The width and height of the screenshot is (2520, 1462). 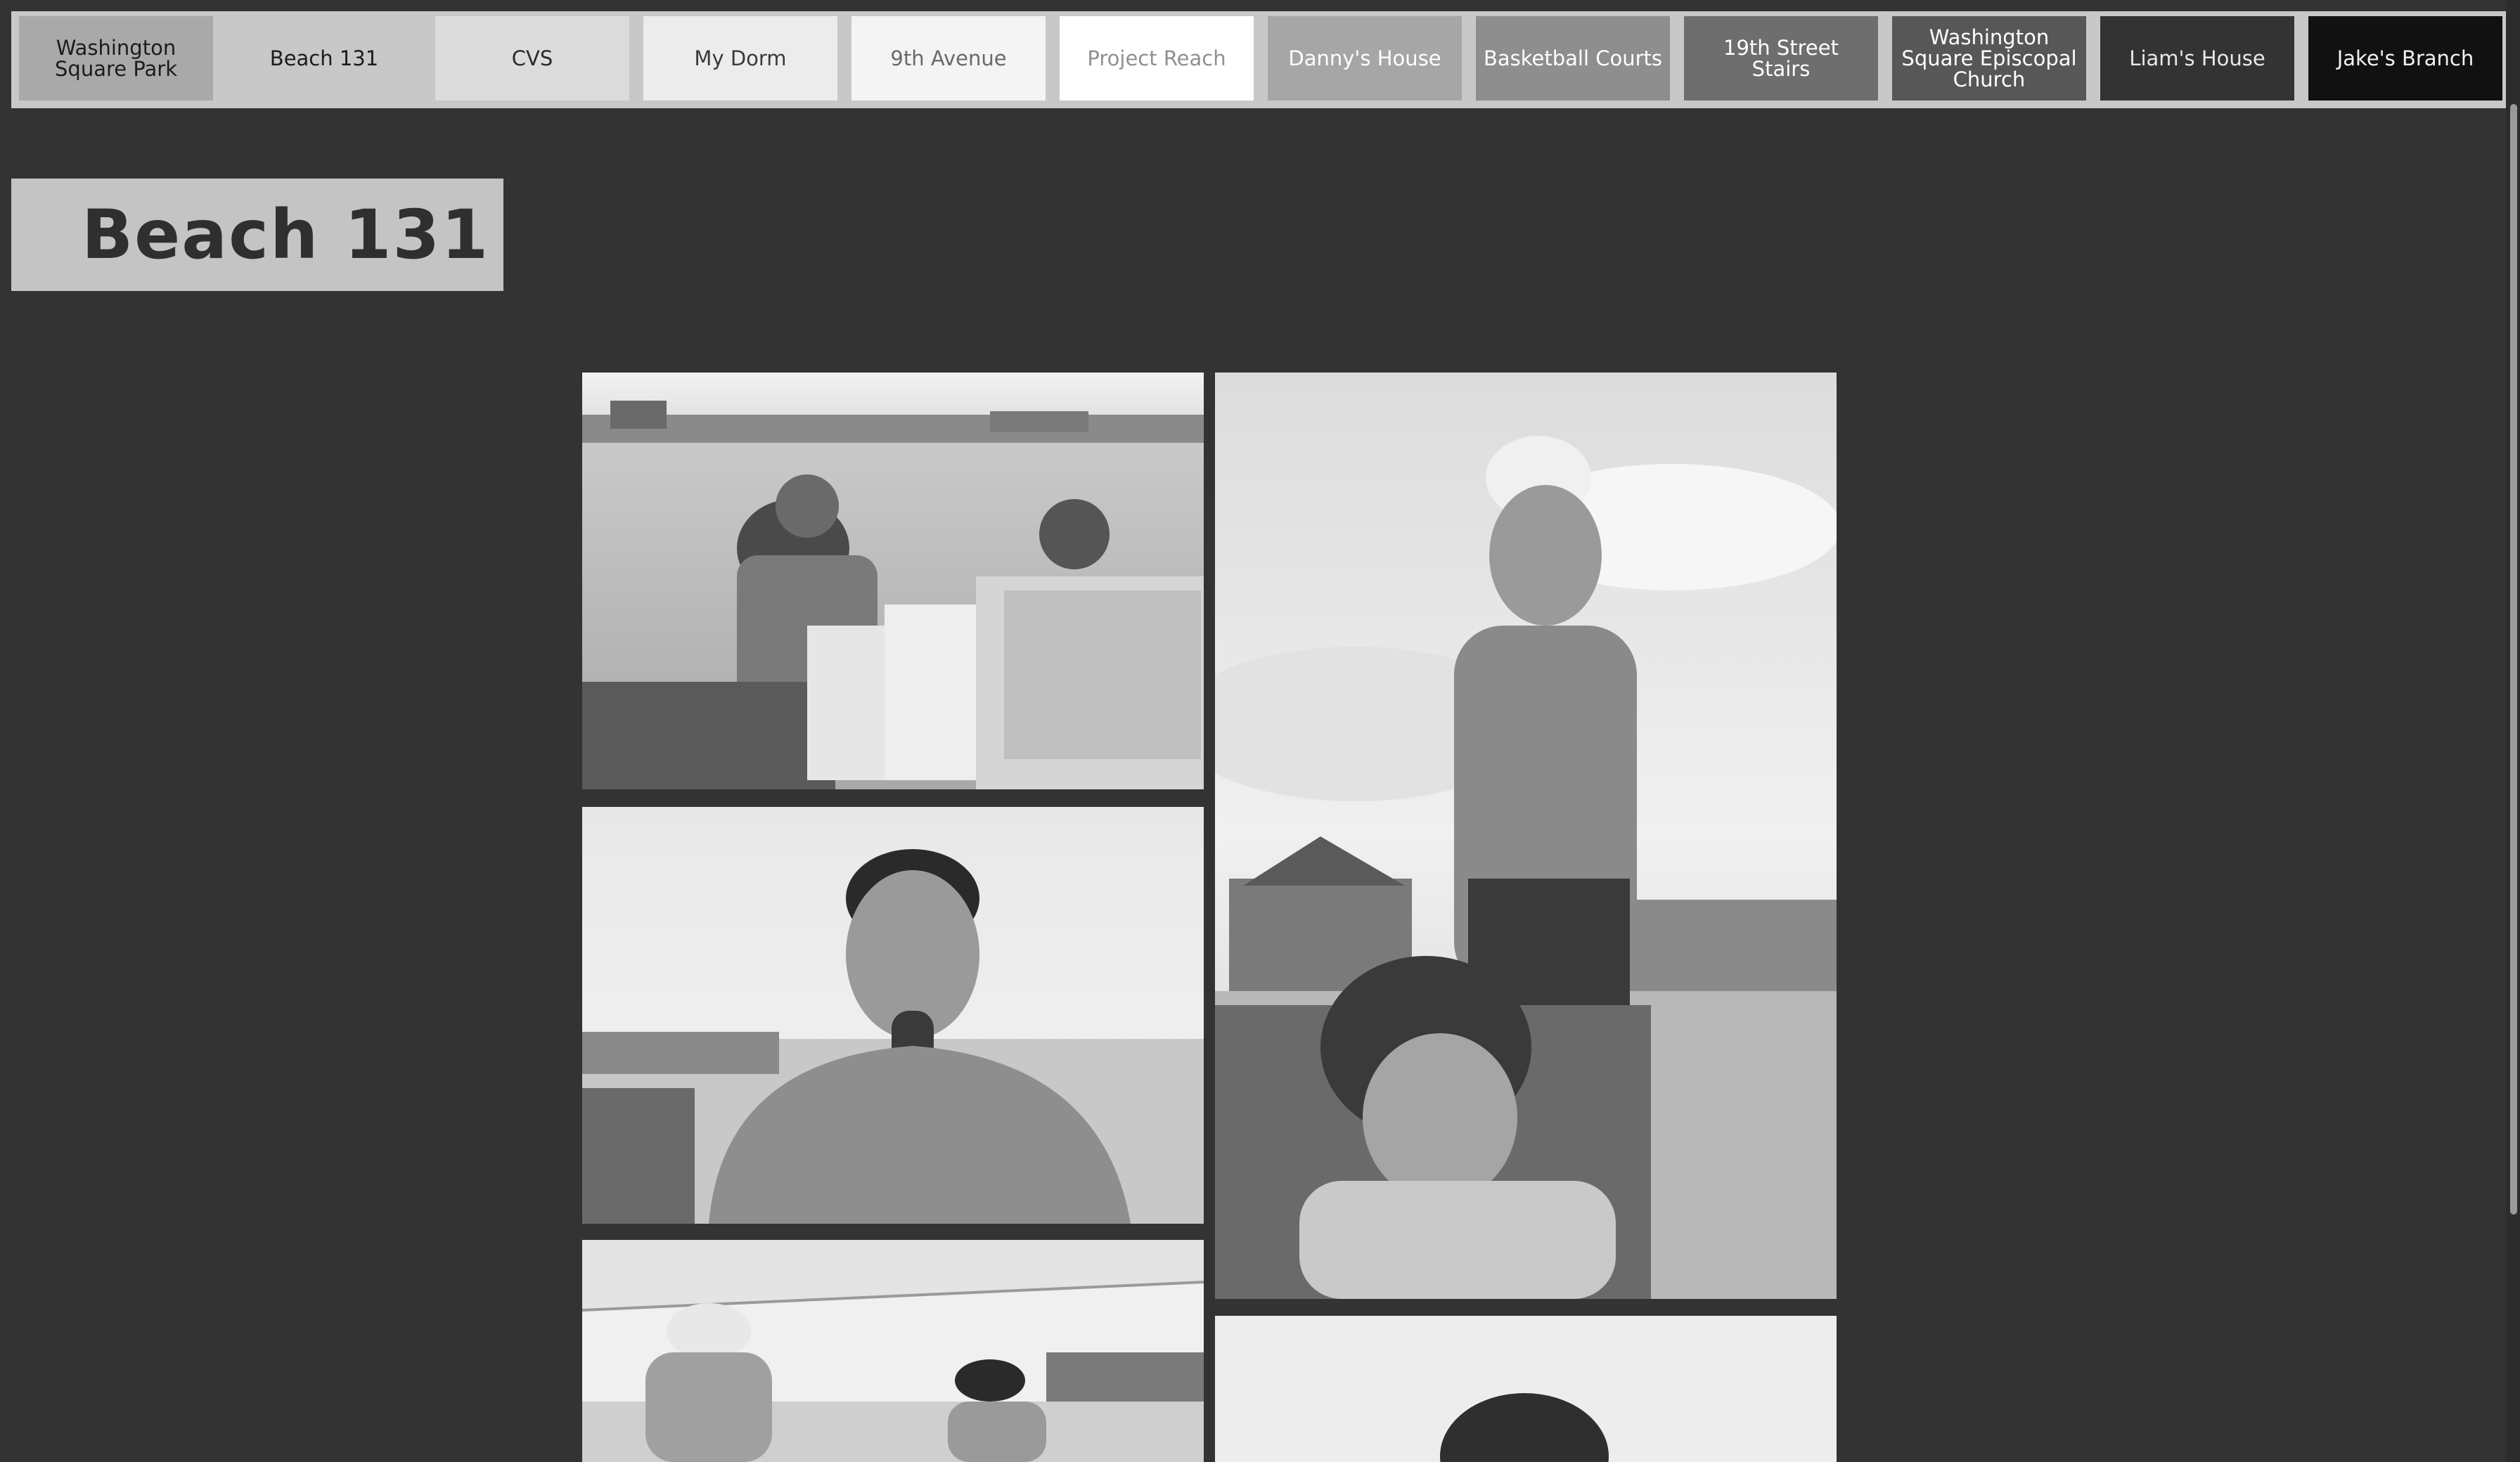 I want to click on scrollbar-thumb, so click(x=2513, y=659).